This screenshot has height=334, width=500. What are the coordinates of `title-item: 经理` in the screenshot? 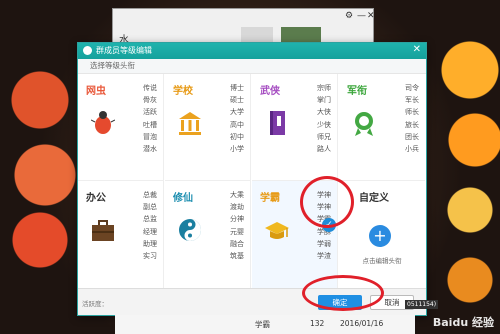 It's located at (150, 231).